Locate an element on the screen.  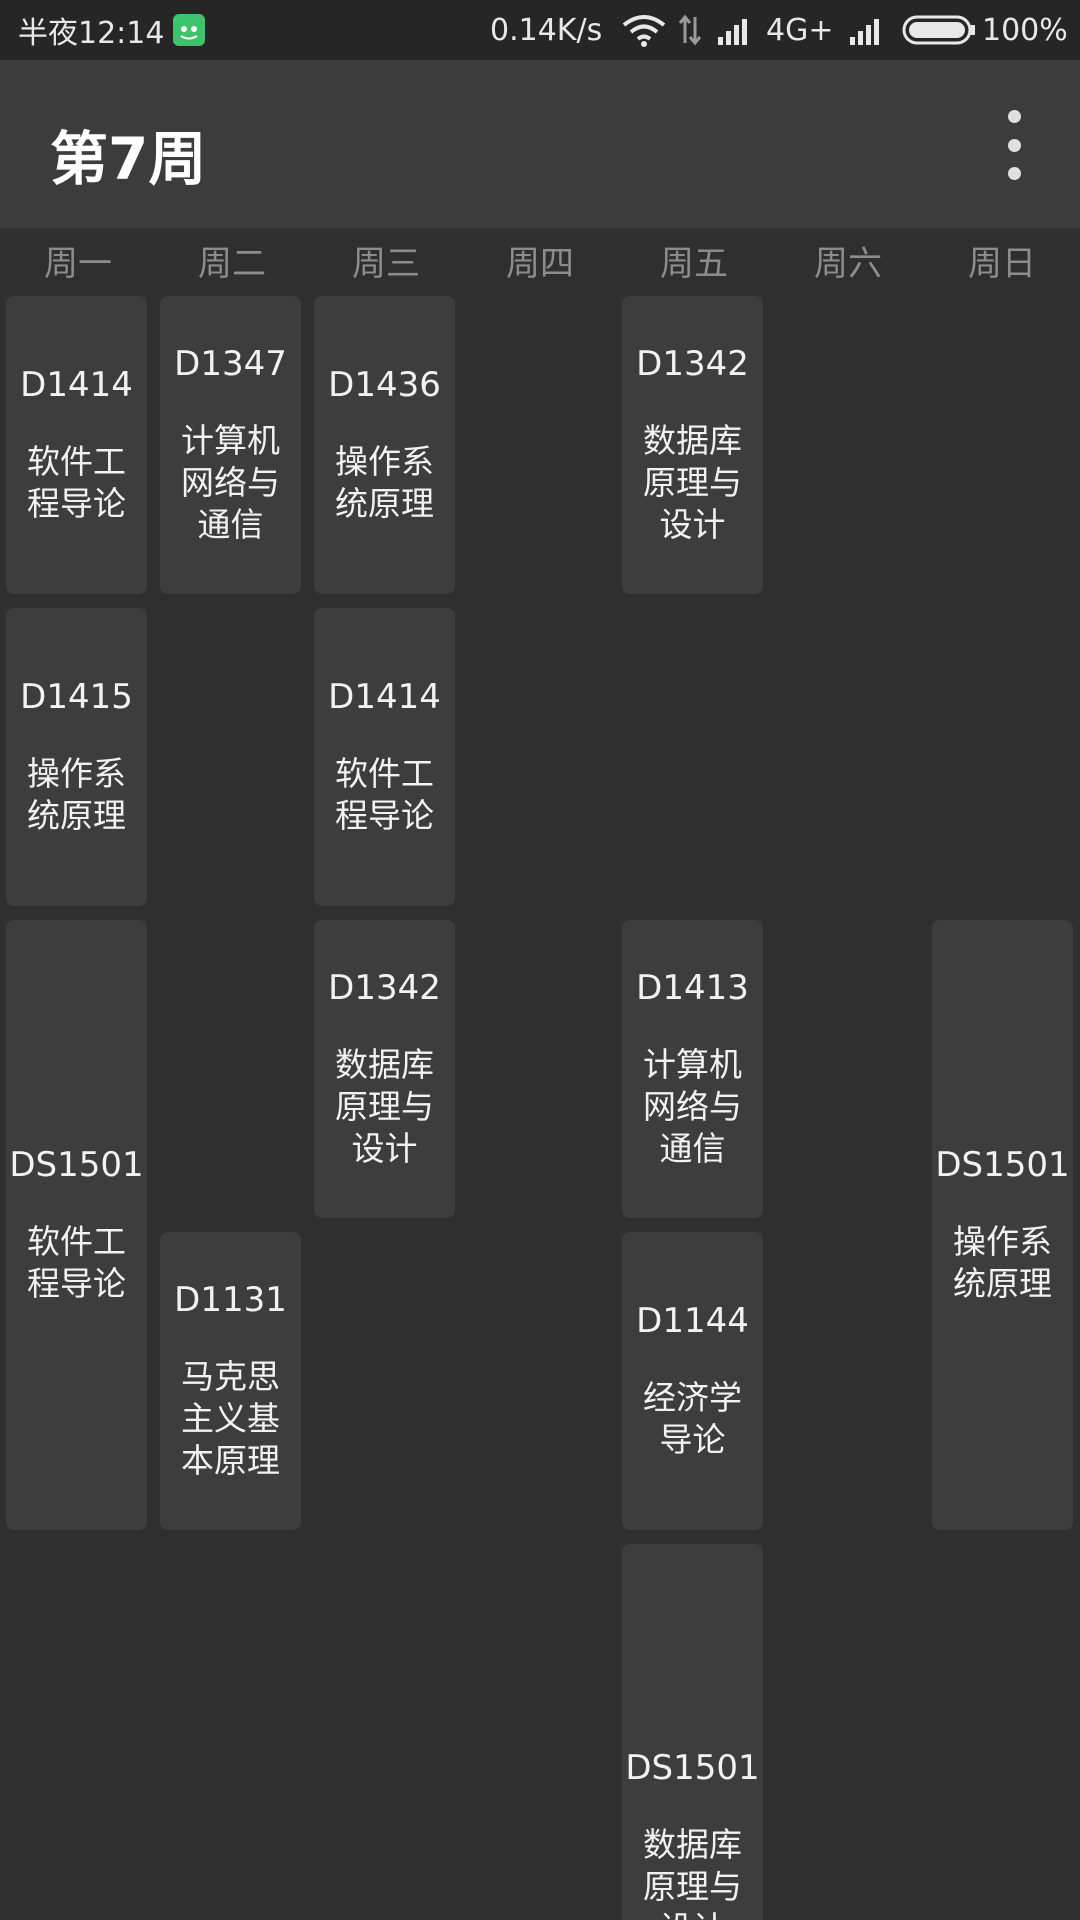
status-time: 半夜12:14 is located at coordinates (91, 33).